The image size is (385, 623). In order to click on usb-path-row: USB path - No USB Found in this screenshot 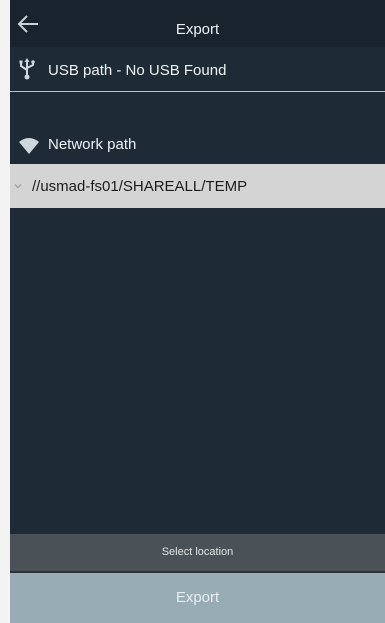, I will do `click(197, 69)`.